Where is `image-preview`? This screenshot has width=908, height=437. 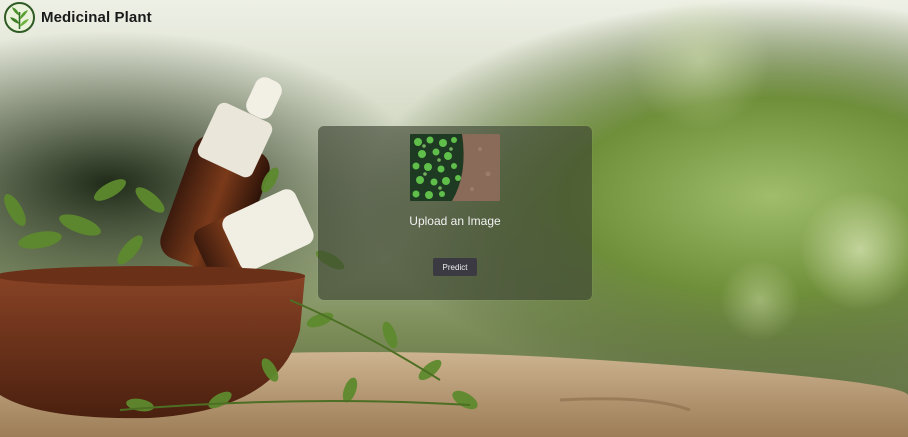 image-preview is located at coordinates (455, 167).